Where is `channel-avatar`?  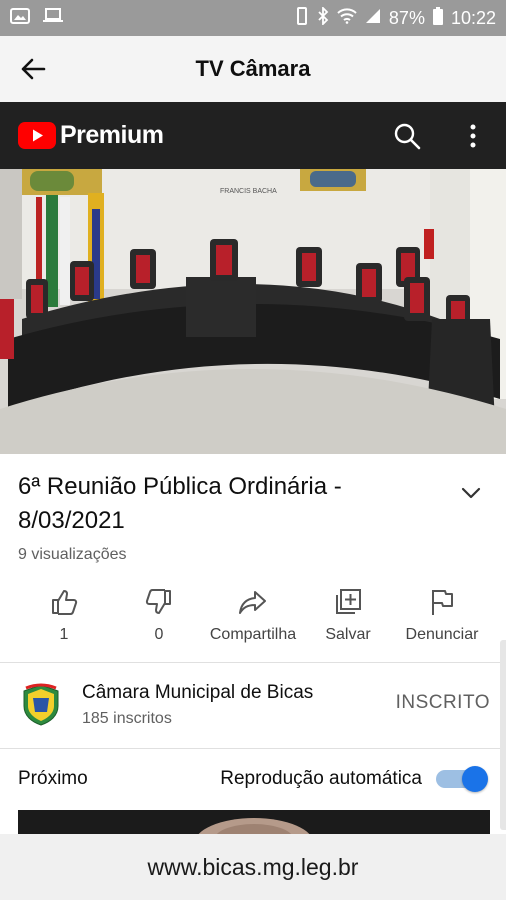
channel-avatar is located at coordinates (41, 705).